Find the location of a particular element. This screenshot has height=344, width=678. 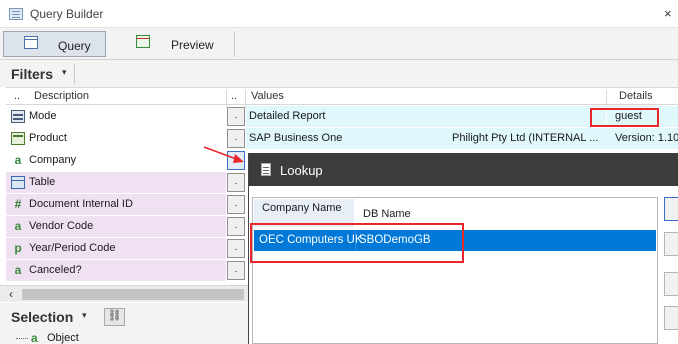

filter-details: Version: 1.10 is located at coordinates (642, 138).